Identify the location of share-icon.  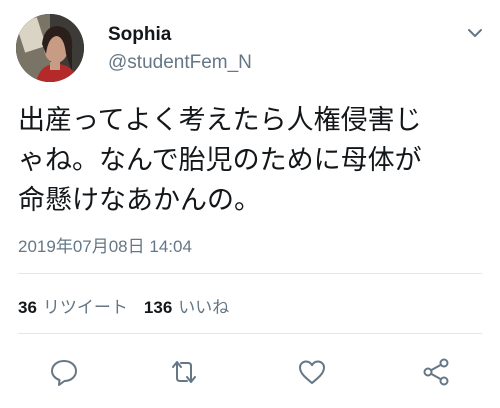
(436, 372).